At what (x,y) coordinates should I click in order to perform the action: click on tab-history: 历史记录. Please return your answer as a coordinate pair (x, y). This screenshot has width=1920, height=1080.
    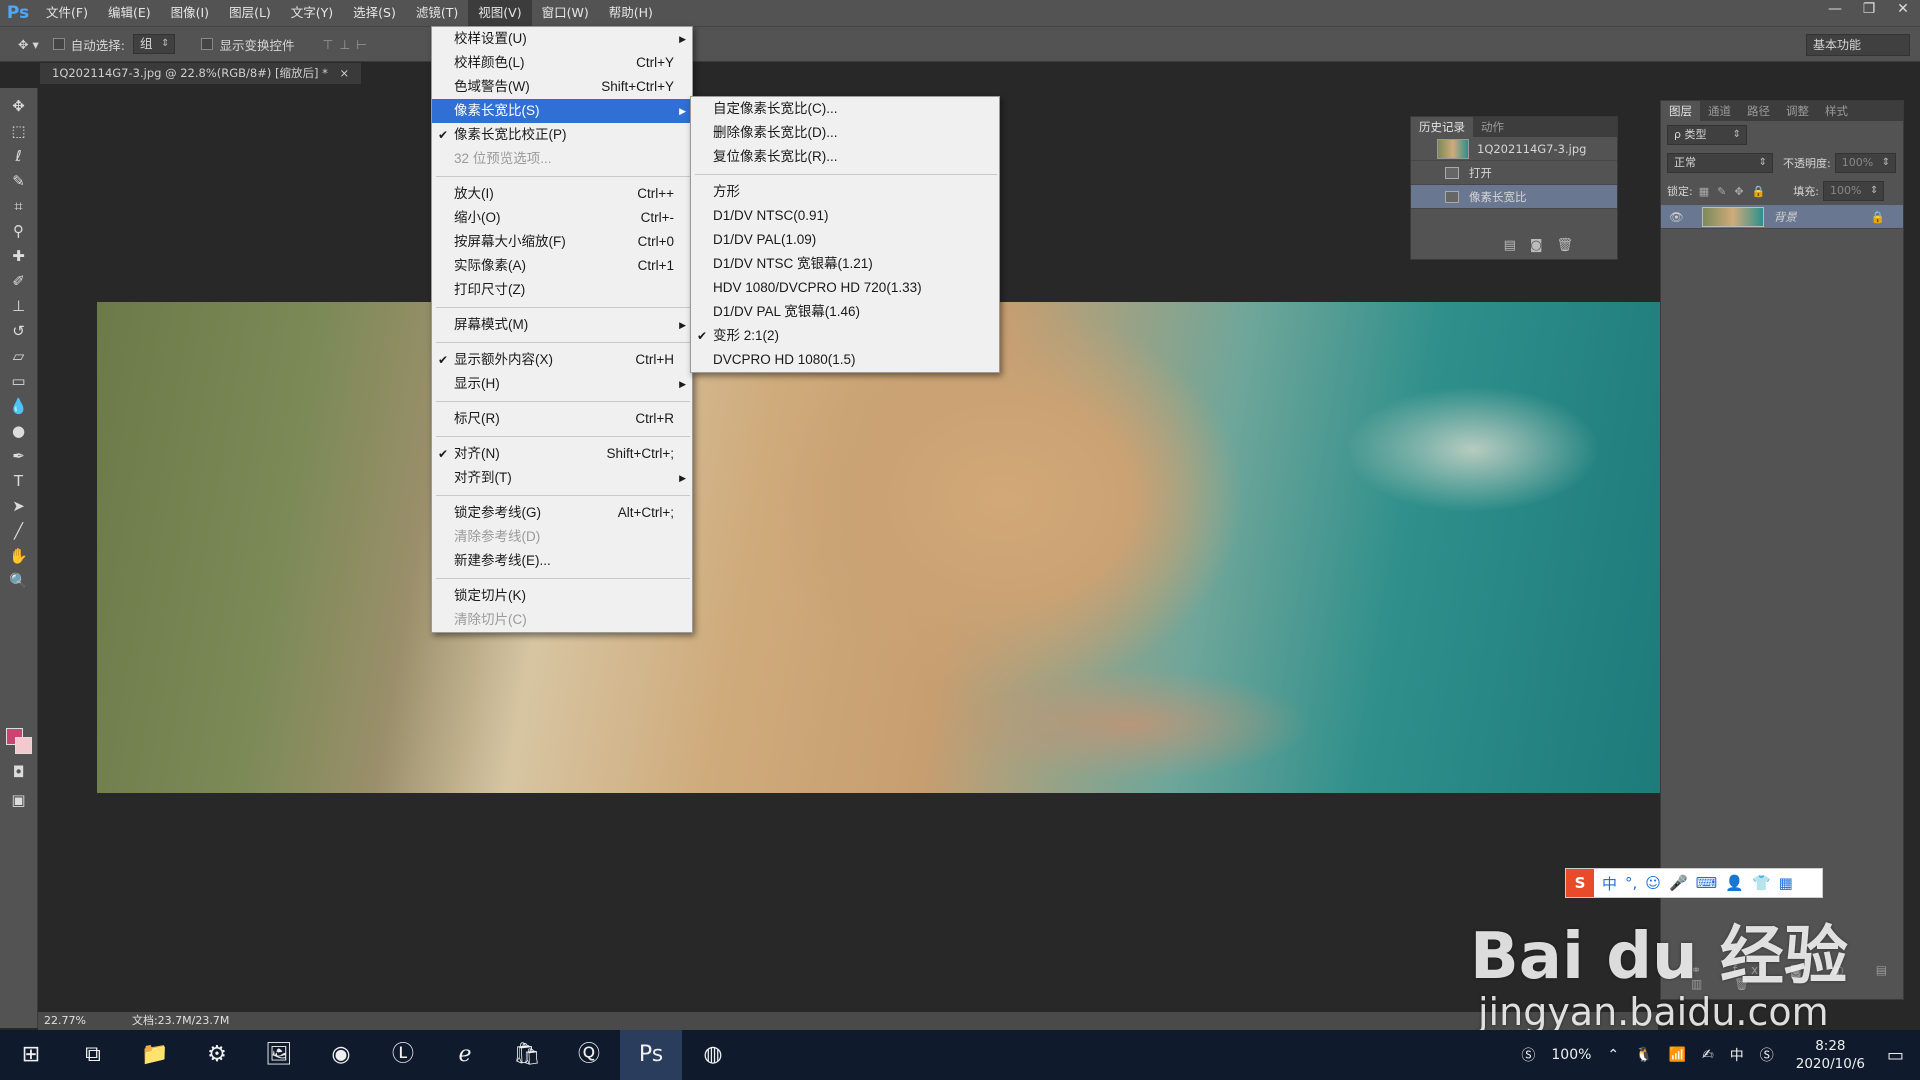
    Looking at the image, I should click on (1442, 127).